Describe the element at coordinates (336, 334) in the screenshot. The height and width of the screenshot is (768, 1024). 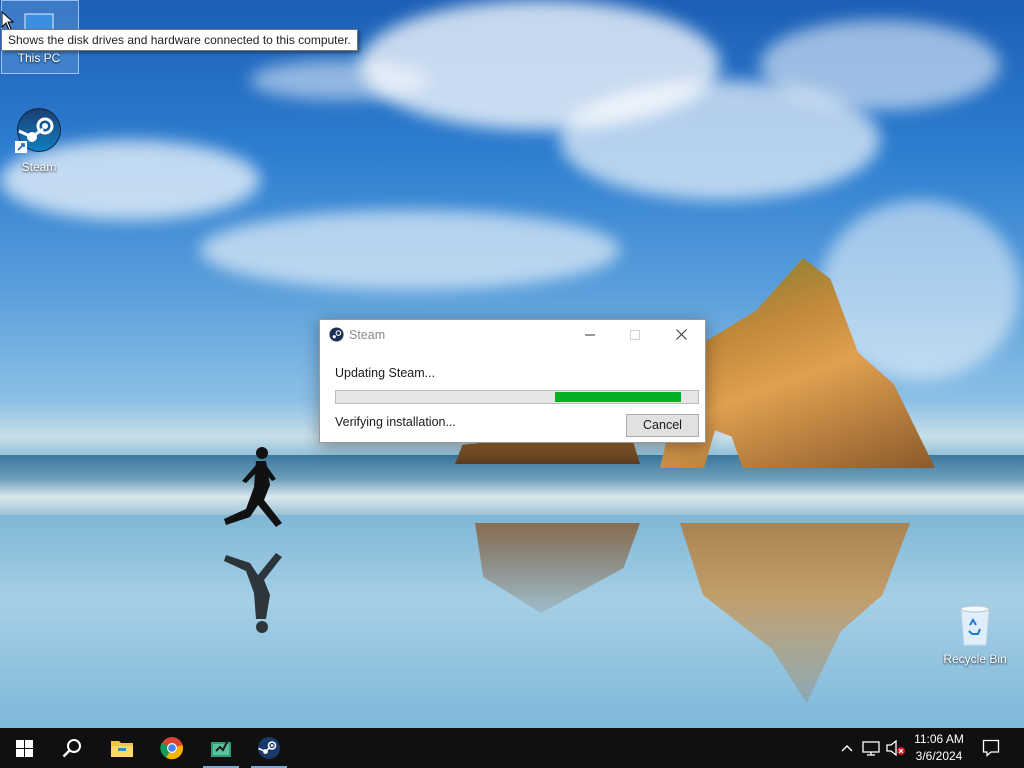
I see `steam-logo-icon` at that location.